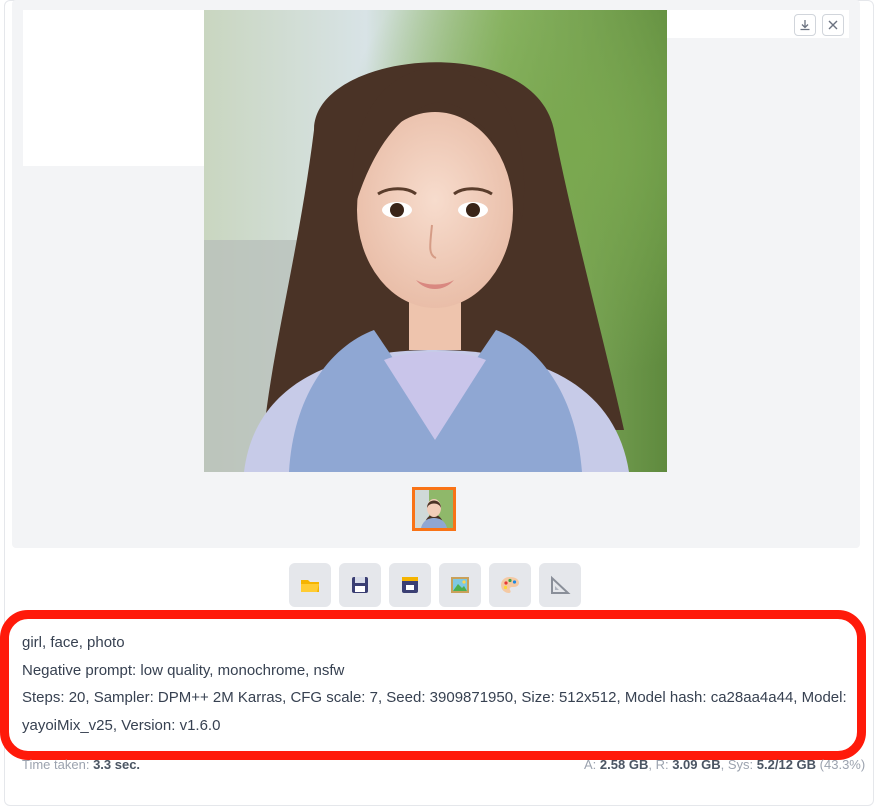  Describe the element at coordinates (73, 642) in the screenshot. I see `prompt-text: girl, face, photo` at that location.